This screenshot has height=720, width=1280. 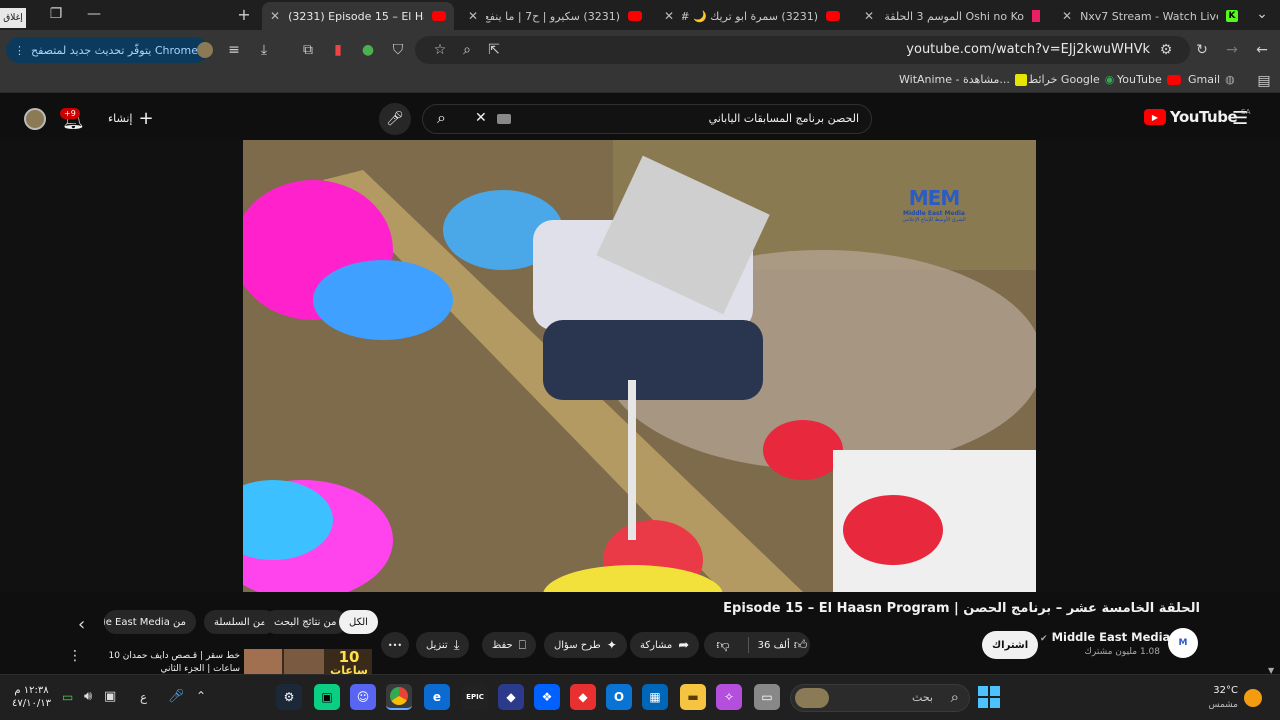 I want to click on tab-samra: ✕ (3231) سمرة ابو تريك 🌙 #5 مع, so click(x=752, y=16).